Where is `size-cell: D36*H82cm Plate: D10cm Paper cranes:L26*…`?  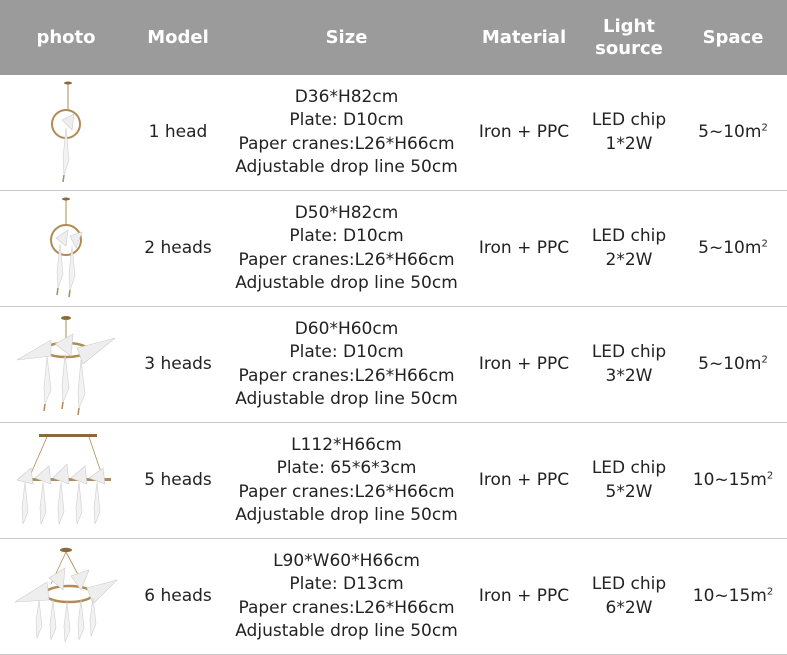
size-cell: D36*H82cm Plate: D10cm Paper cranes:L26*… is located at coordinates (346, 132).